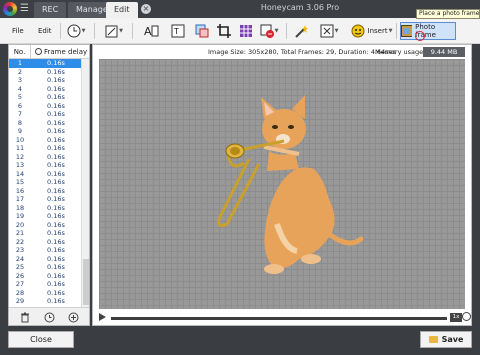 This screenshot has width=480, height=355. I want to click on frame-list-actions, so click(49, 316).